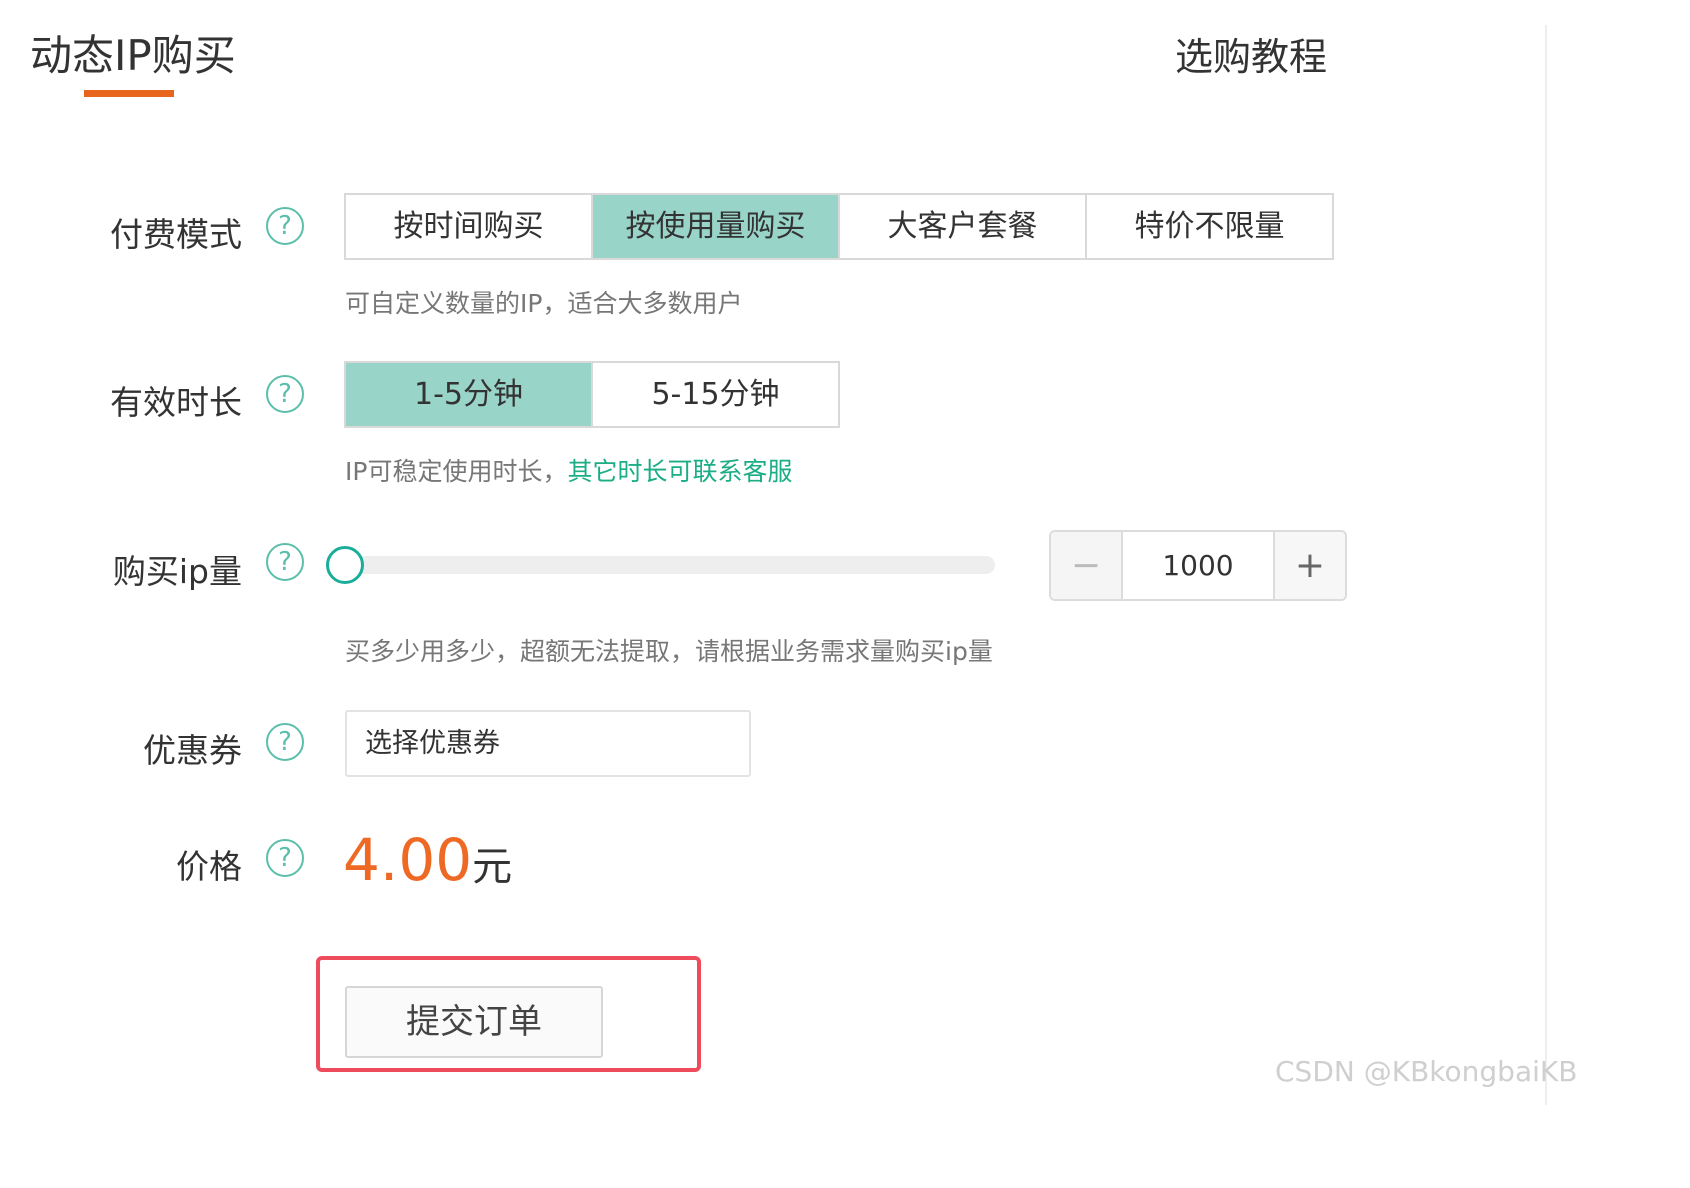  What do you see at coordinates (1209, 226) in the screenshot?
I see `payment-mode-option-unlimited: 特价不限量` at bounding box center [1209, 226].